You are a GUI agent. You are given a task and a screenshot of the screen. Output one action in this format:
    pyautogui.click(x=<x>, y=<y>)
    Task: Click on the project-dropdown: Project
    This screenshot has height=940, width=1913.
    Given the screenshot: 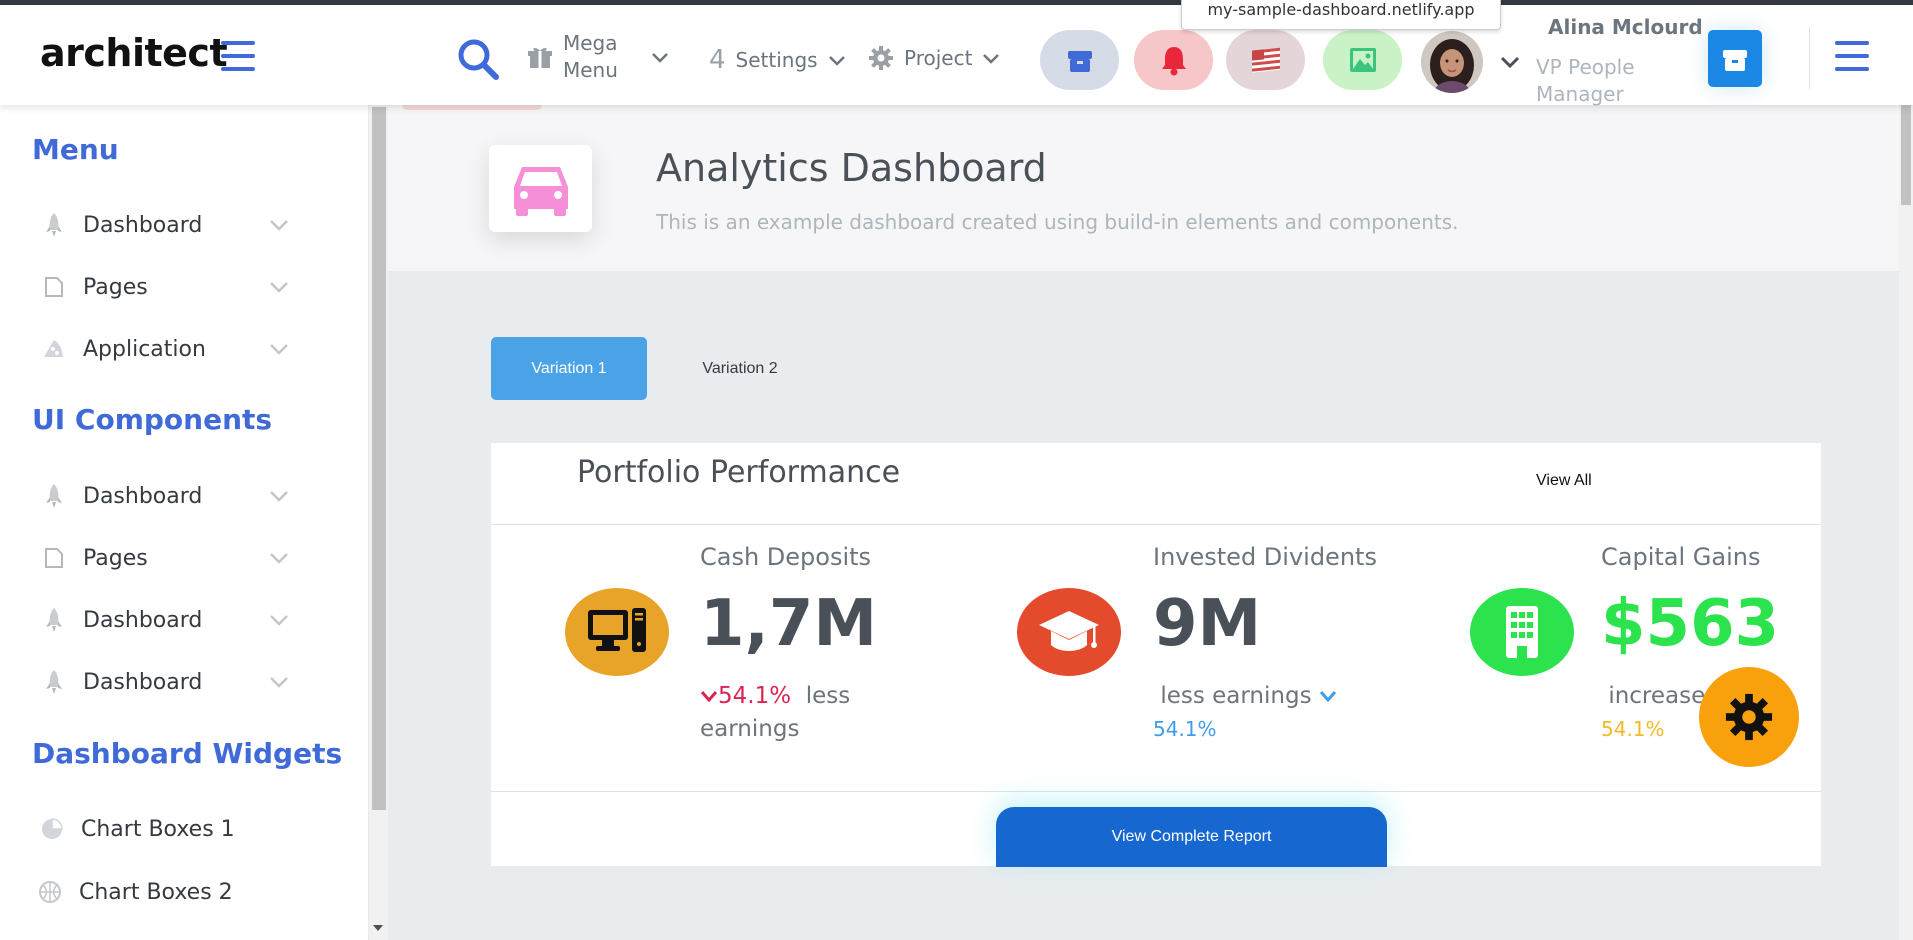 What is the action you would take?
    pyautogui.click(x=934, y=58)
    